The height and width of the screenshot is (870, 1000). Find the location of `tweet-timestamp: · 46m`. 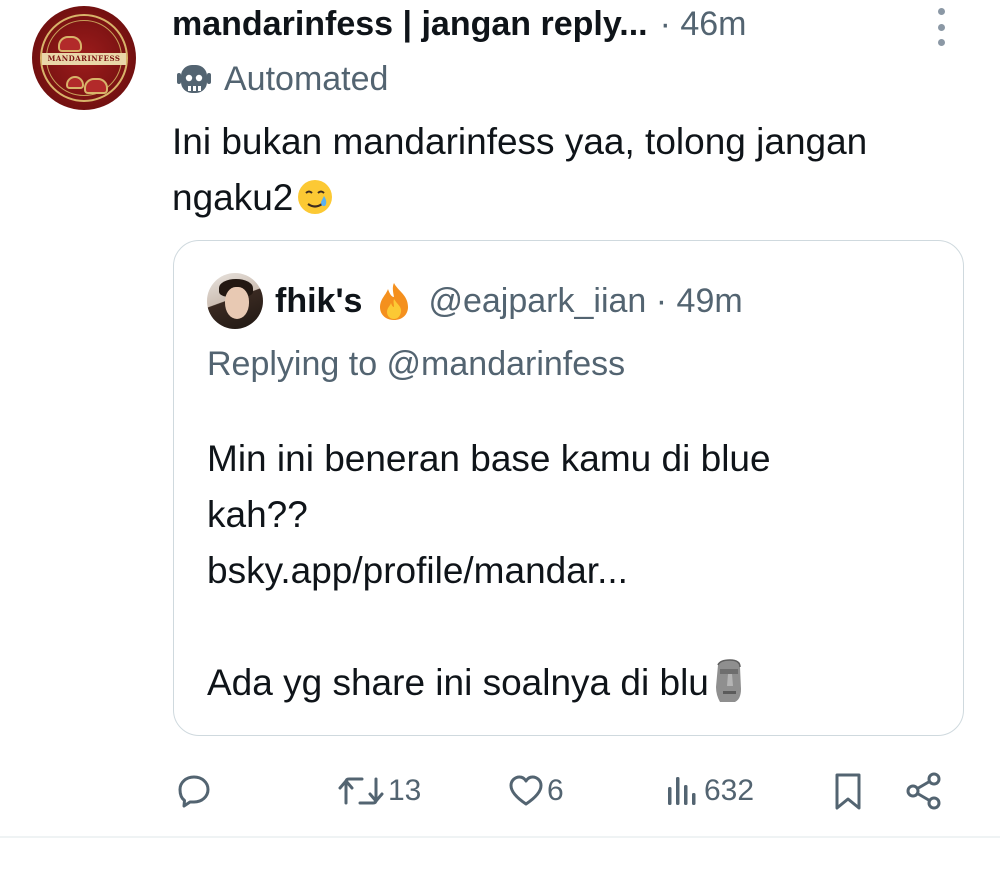

tweet-timestamp: · 46m is located at coordinates (703, 24).